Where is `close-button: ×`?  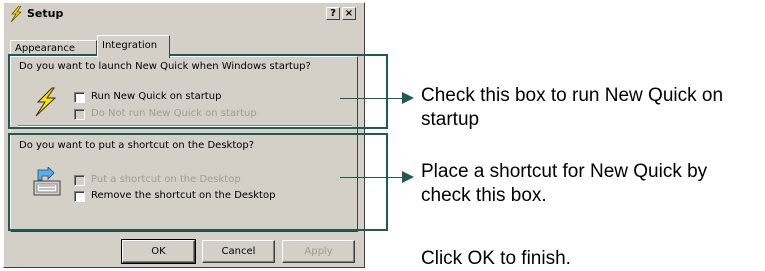
close-button: × is located at coordinates (349, 13).